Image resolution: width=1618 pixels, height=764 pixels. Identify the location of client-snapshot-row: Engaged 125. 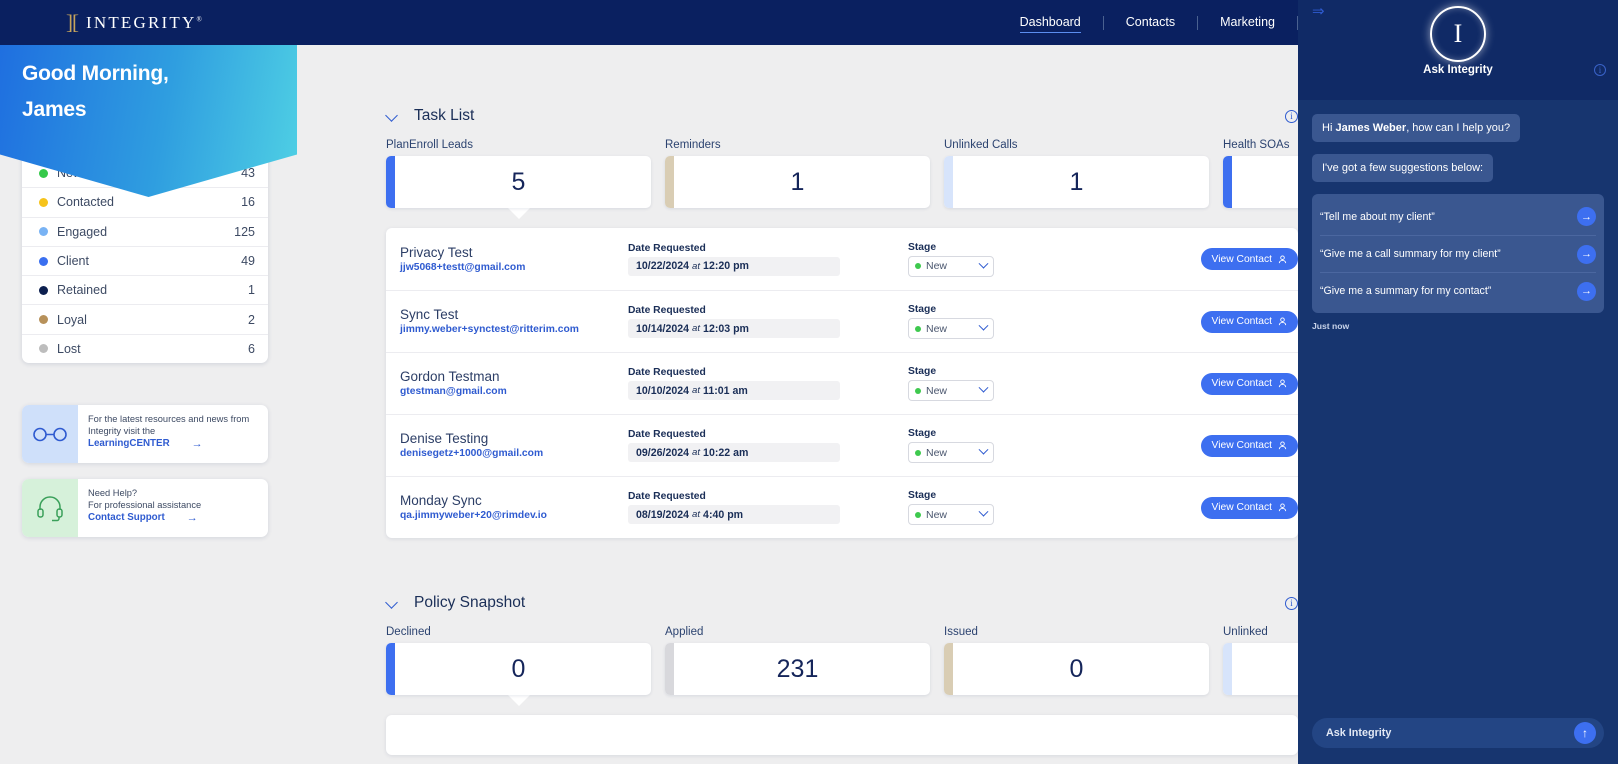
(145, 231).